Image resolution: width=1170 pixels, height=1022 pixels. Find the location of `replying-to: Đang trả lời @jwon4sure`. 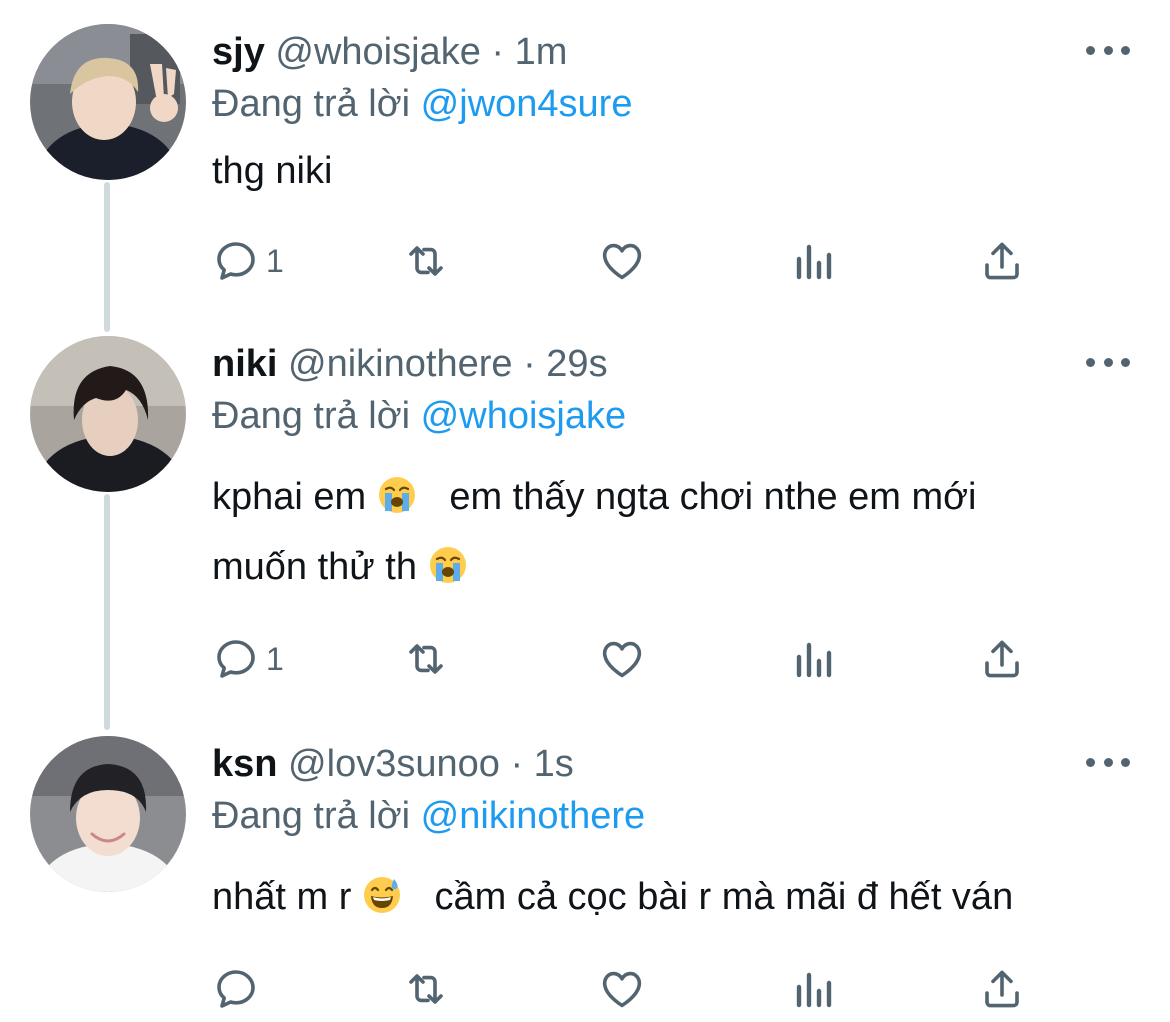

replying-to: Đang trả lời @jwon4sure is located at coordinates (422, 104).